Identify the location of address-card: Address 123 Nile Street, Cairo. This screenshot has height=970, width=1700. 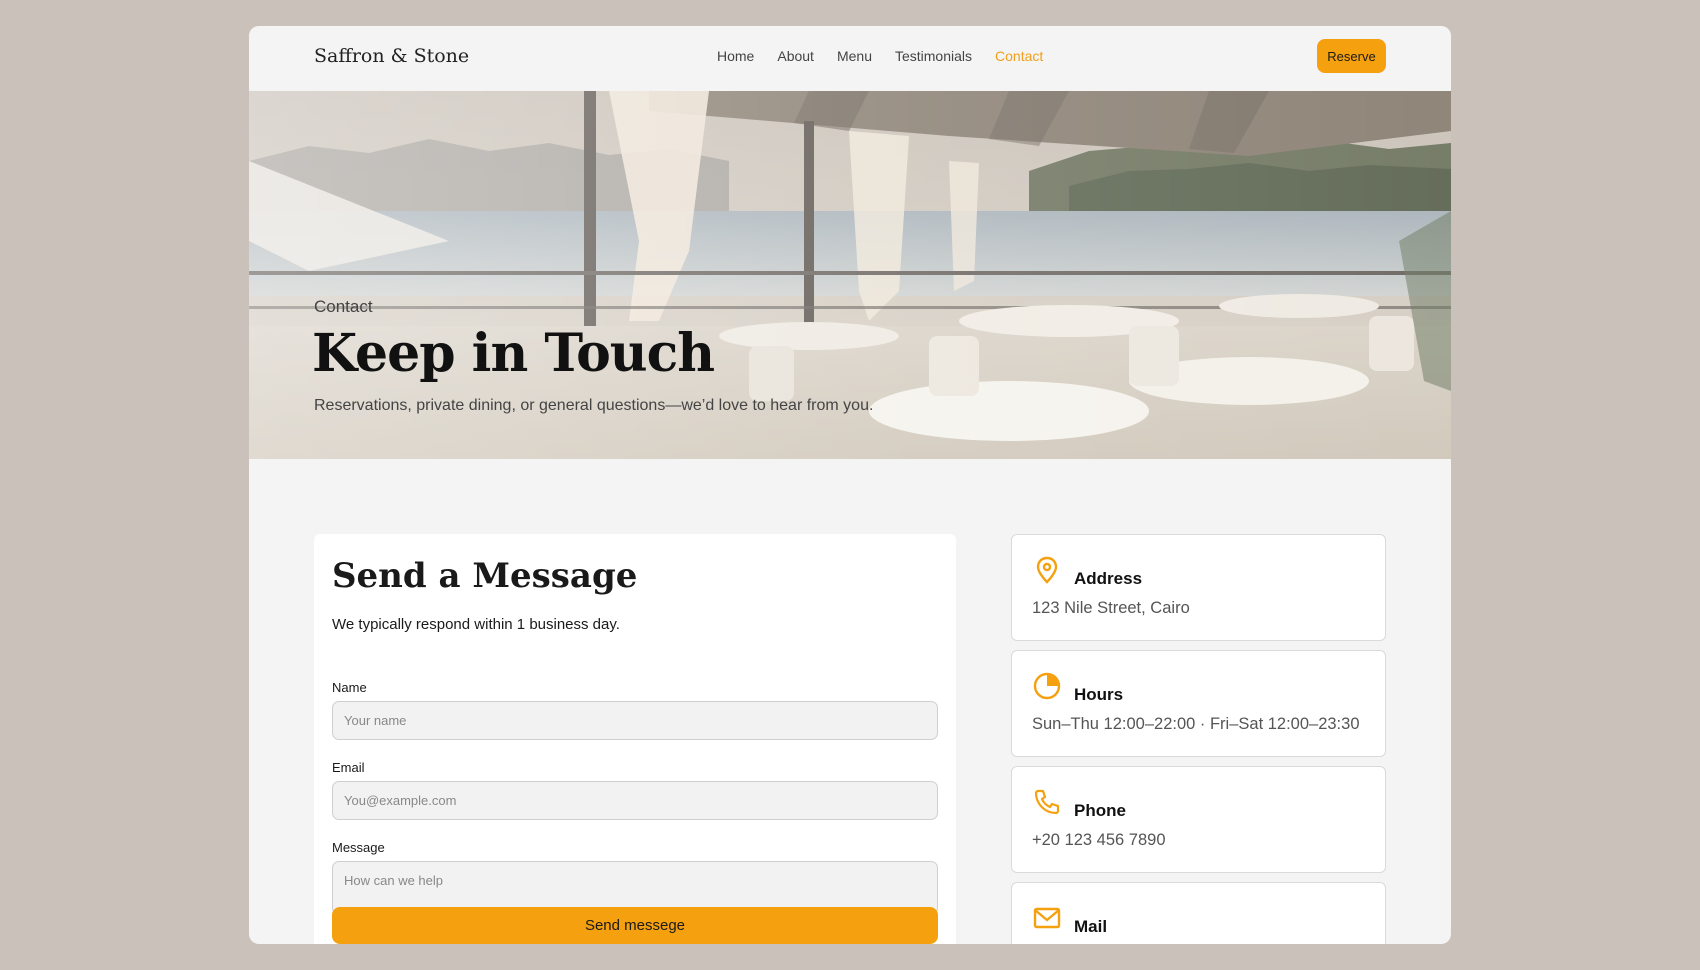
(1198, 587).